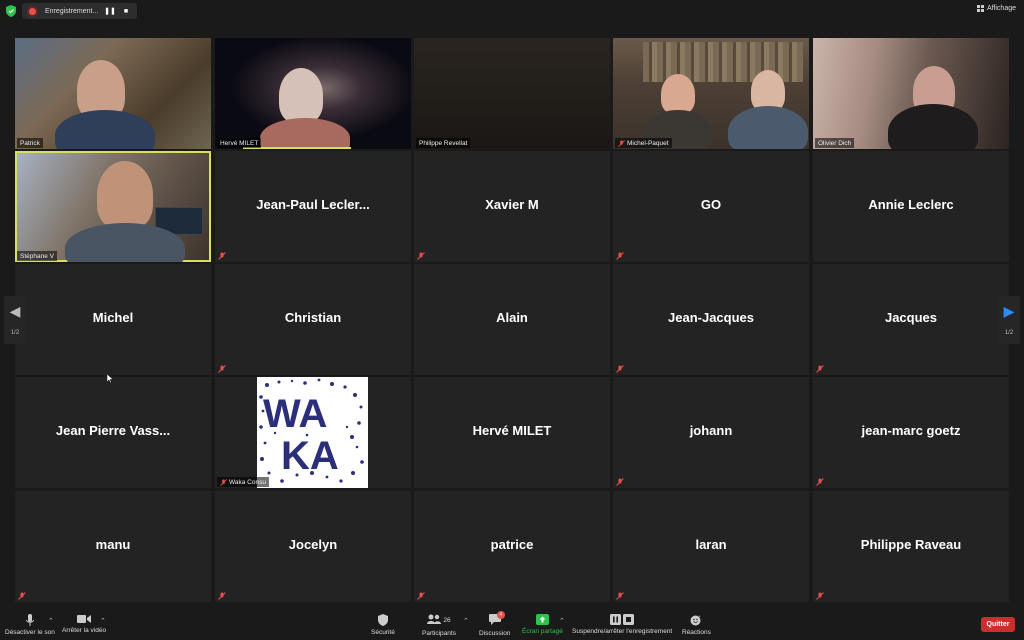 This screenshot has width=1024, height=640. I want to click on previous-page-button: ◀ 1/2, so click(15, 320).